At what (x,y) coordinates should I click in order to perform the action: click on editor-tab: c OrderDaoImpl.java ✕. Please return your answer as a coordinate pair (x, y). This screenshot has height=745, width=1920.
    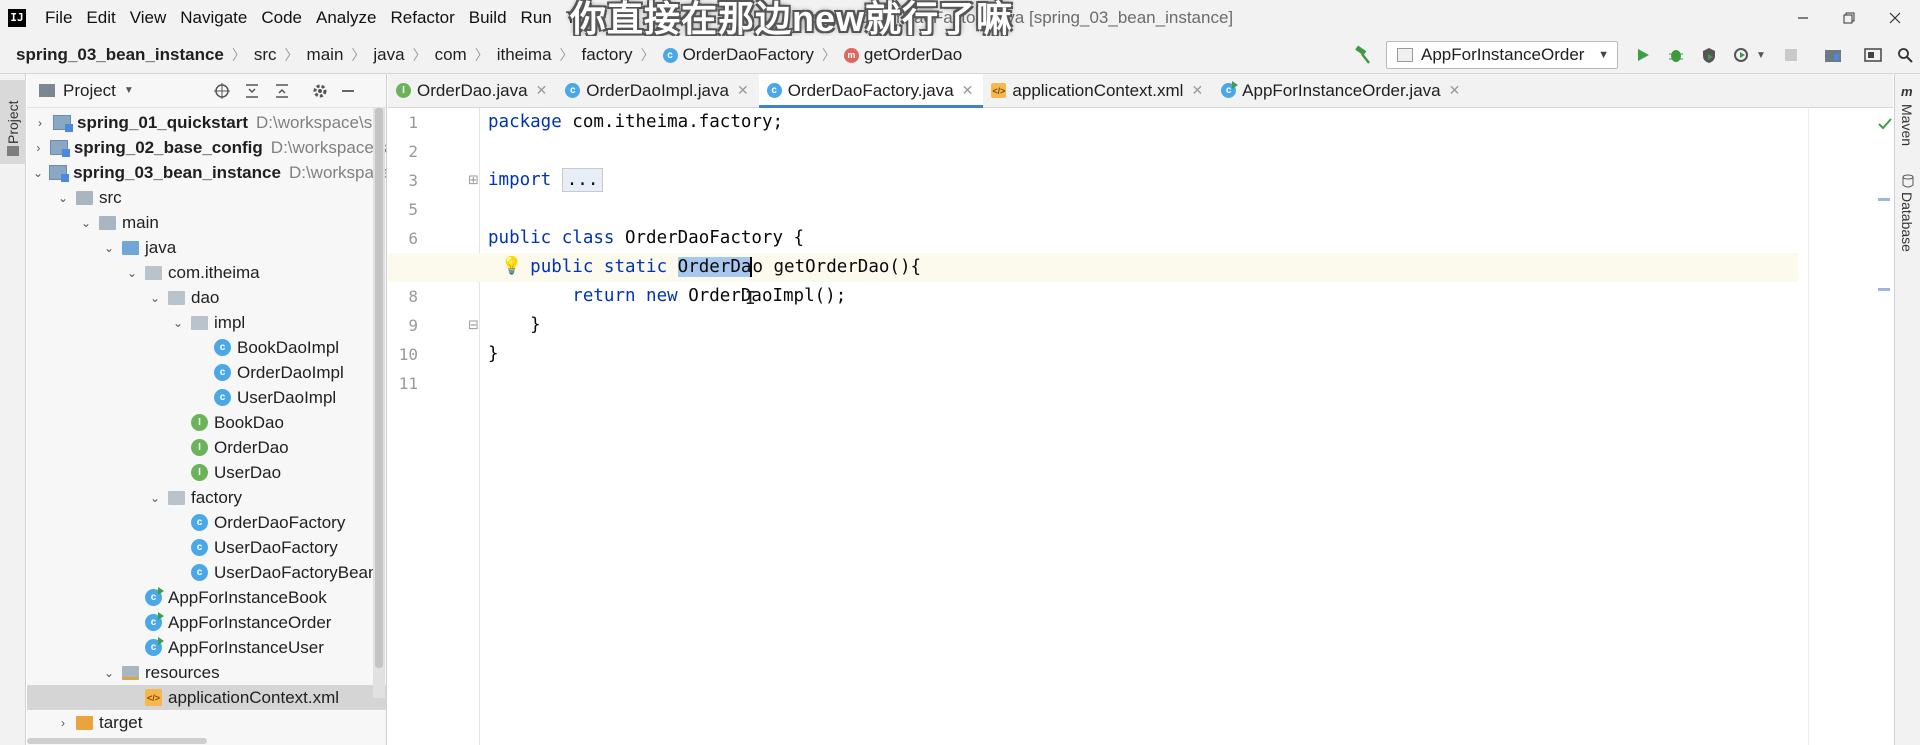
    Looking at the image, I should click on (657, 90).